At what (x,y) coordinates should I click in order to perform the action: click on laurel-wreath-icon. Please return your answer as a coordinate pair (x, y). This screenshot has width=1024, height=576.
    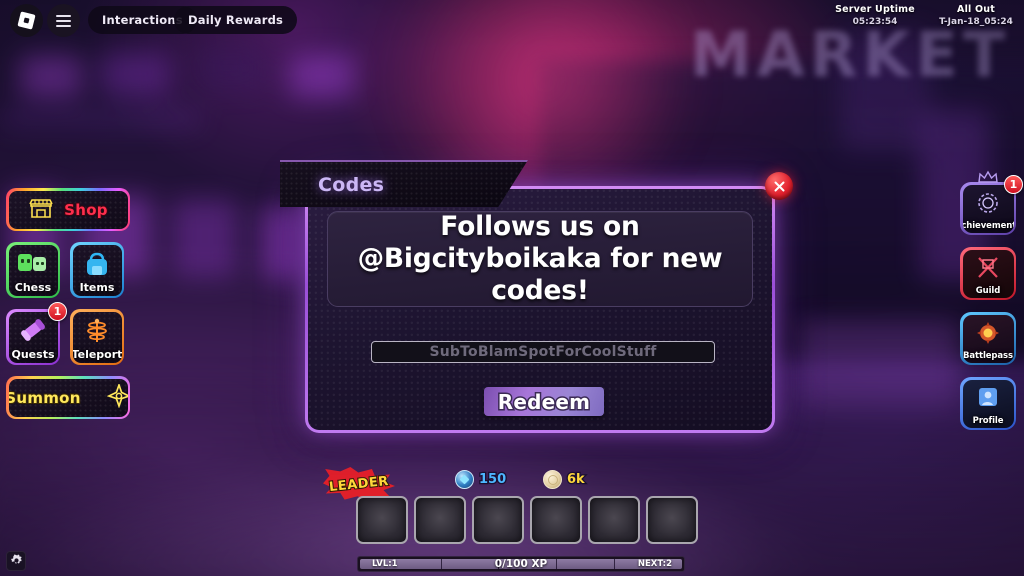
    Looking at the image, I should click on (988, 203).